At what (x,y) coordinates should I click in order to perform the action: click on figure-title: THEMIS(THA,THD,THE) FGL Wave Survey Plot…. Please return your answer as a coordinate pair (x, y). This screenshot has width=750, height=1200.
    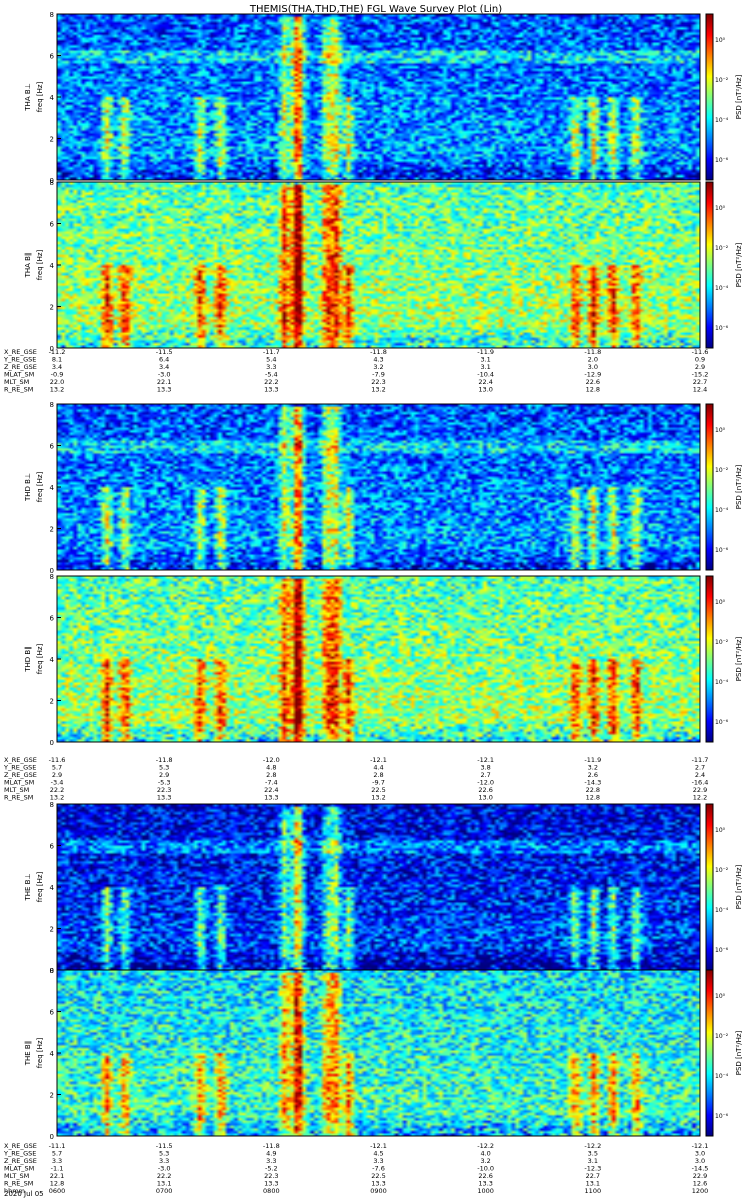
    Looking at the image, I should click on (375, 9).